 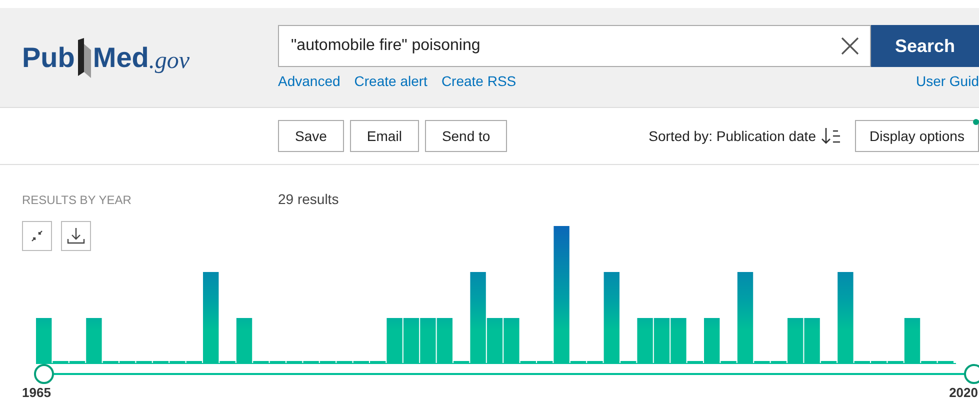 What do you see at coordinates (384, 136) in the screenshot?
I see `action-button: Email` at bounding box center [384, 136].